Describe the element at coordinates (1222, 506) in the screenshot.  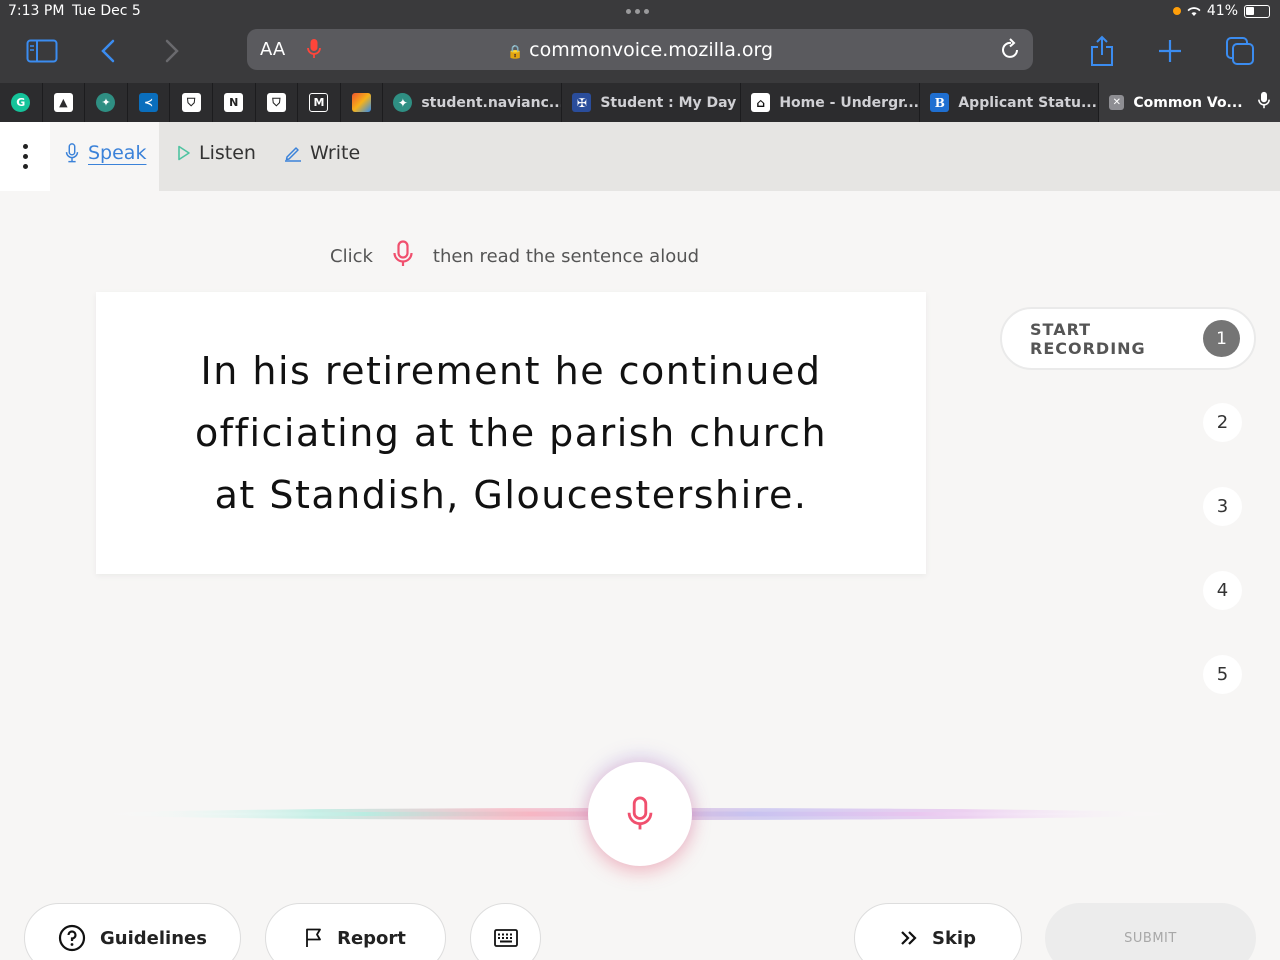
I see `step-badge-3: 3` at that location.